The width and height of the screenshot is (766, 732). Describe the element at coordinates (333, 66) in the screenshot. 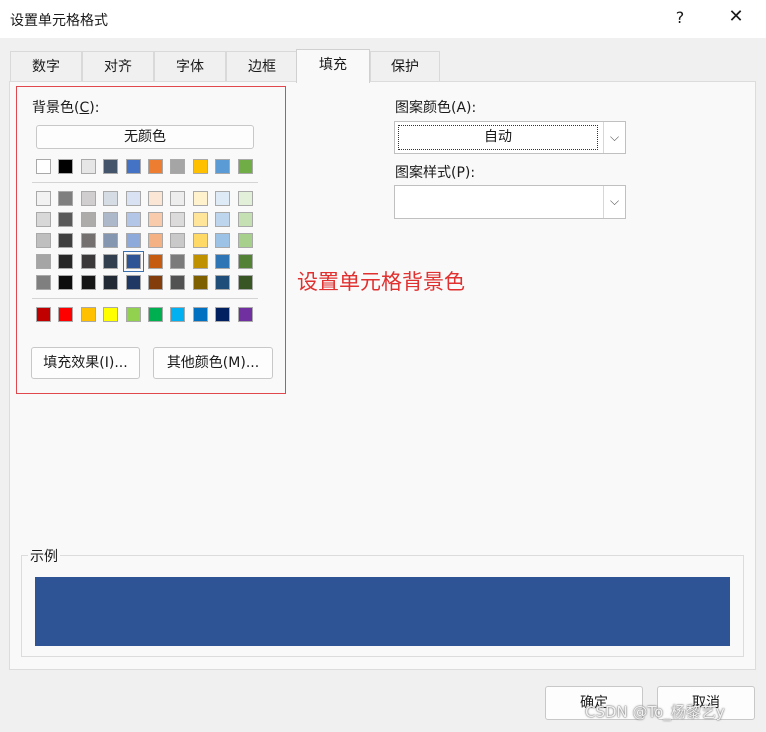

I see `tab-fill: 填充` at that location.